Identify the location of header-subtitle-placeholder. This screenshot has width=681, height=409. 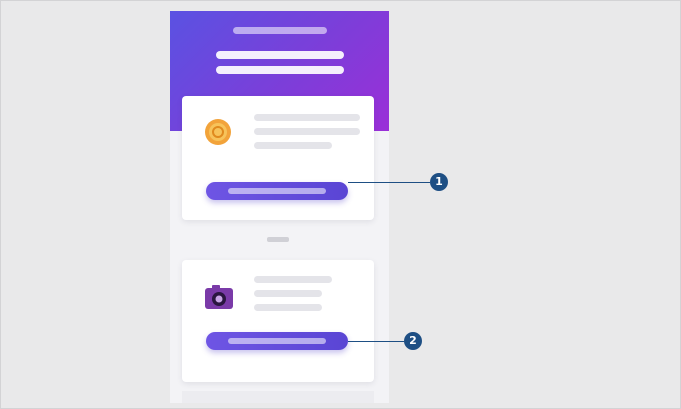
(280, 30).